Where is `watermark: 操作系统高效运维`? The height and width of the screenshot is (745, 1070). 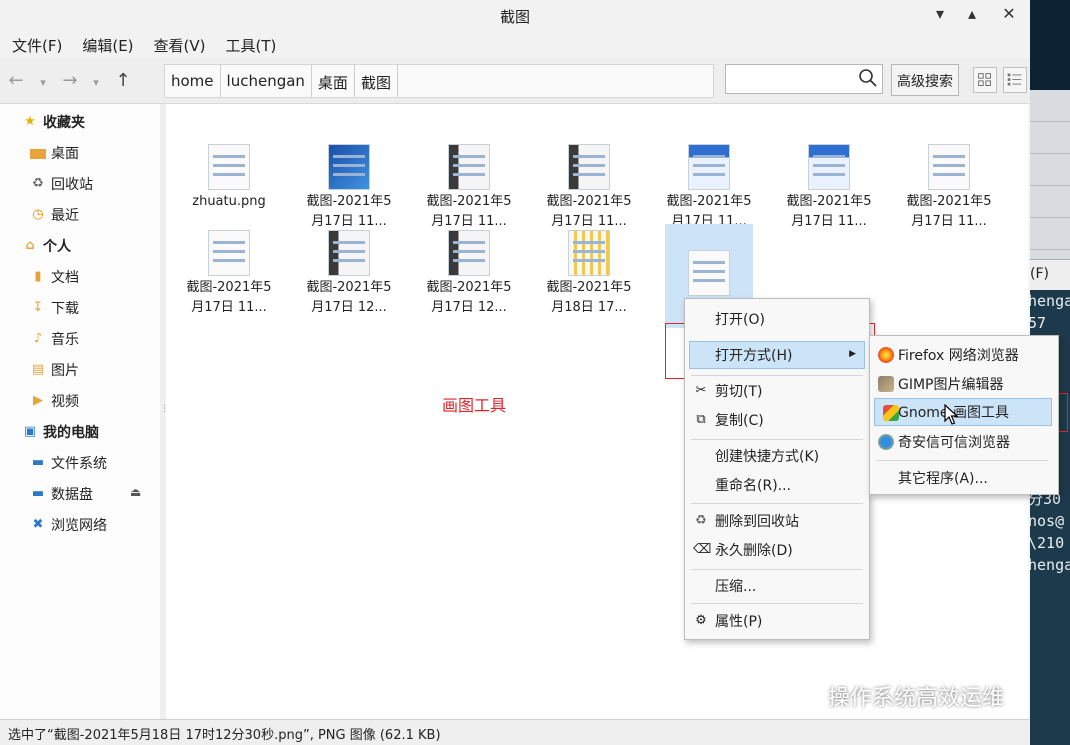 watermark: 操作系统高效运维 is located at coordinates (892, 696).